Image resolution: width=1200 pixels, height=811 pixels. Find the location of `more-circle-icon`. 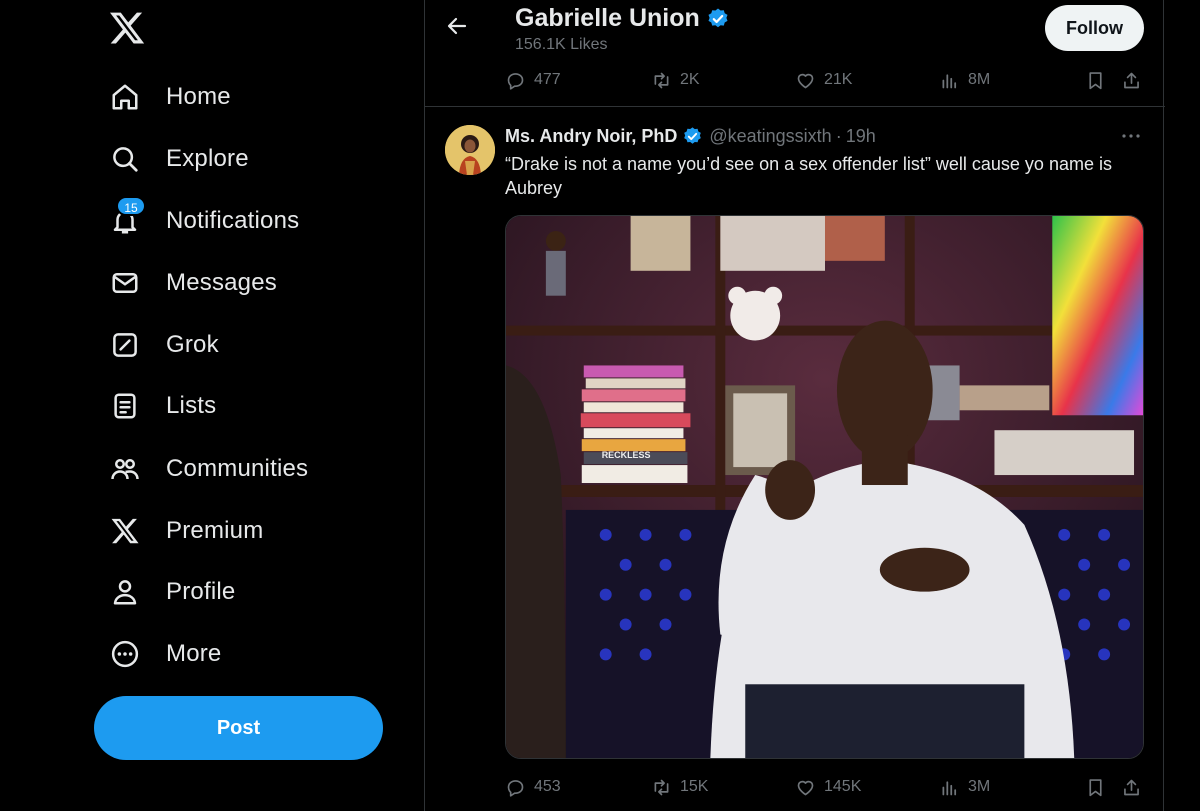

more-circle-icon is located at coordinates (125, 654).